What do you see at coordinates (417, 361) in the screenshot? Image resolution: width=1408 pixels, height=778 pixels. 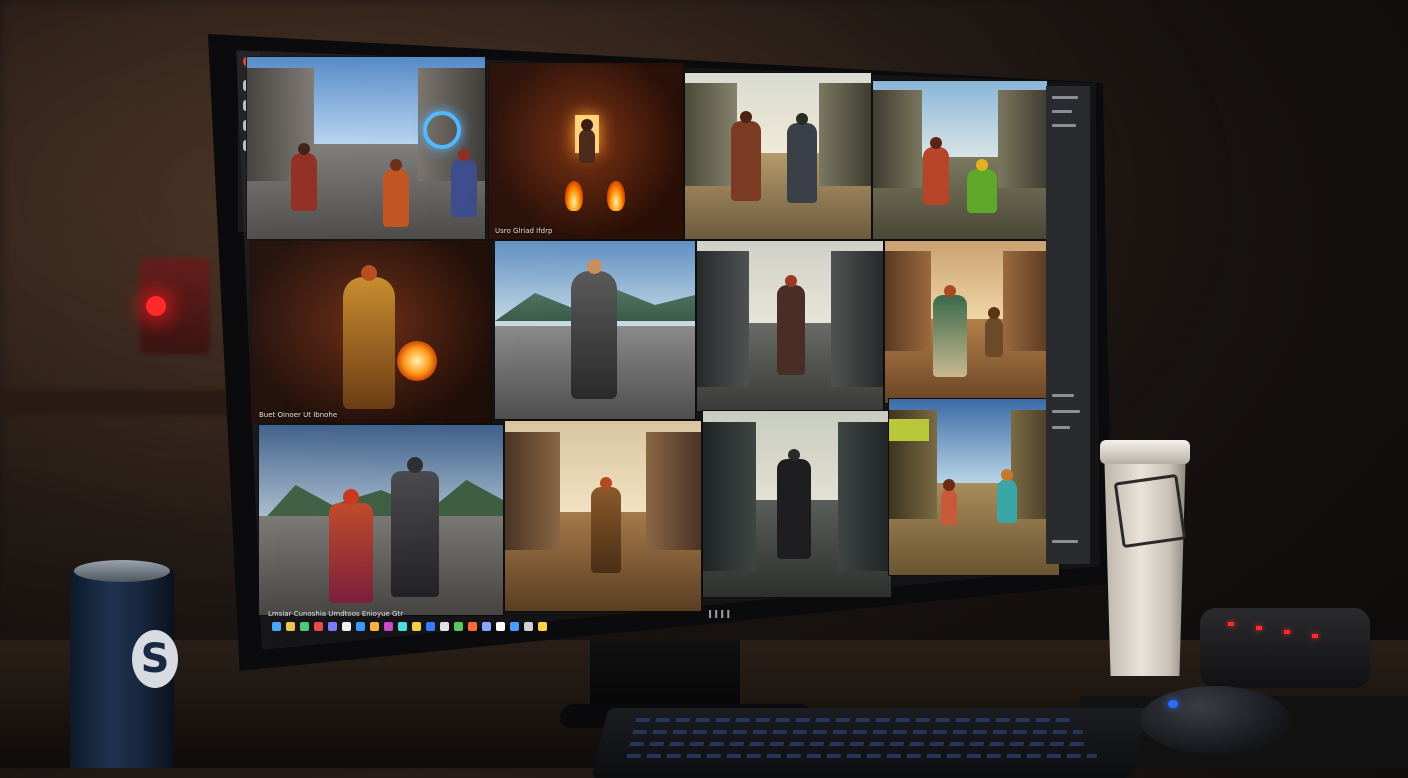 I see `fire-orb-icon` at bounding box center [417, 361].